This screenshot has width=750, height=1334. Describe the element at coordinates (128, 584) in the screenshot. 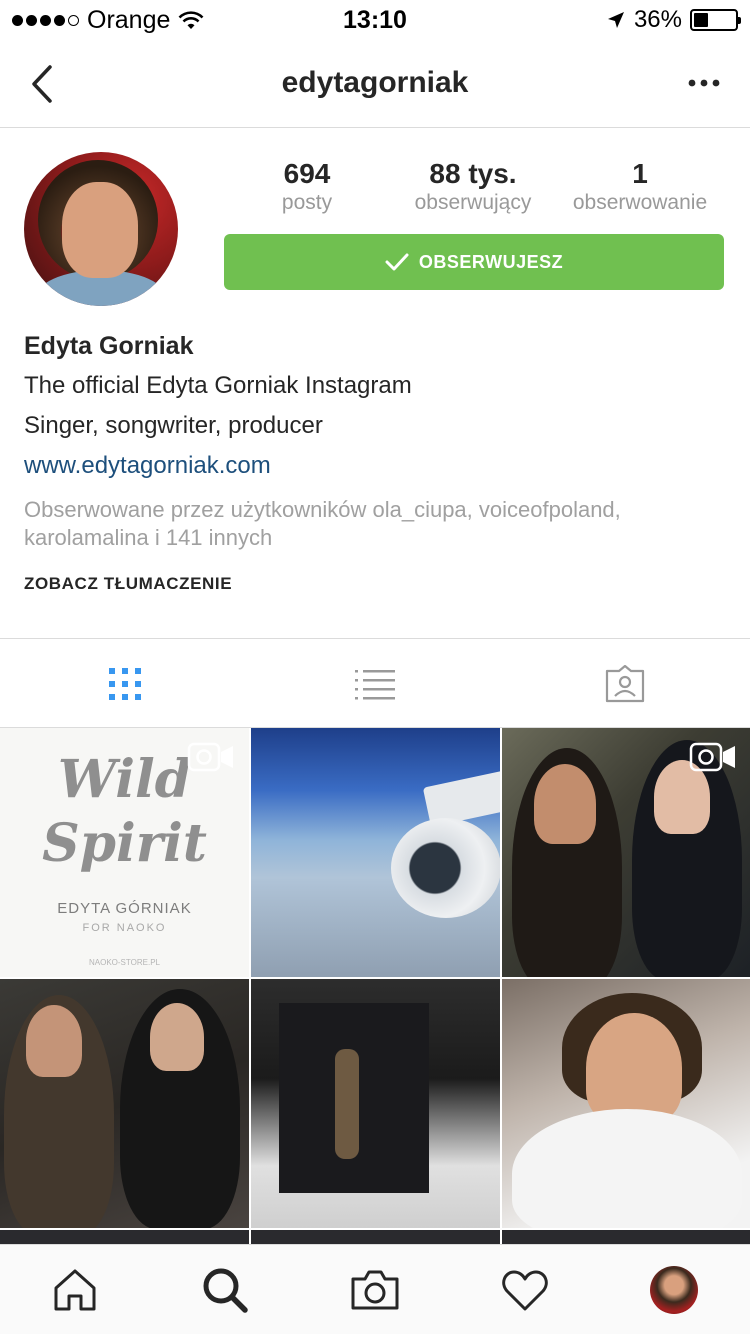

I see `see-translation-link: ZOBACZ TŁUMACZENIE` at that location.